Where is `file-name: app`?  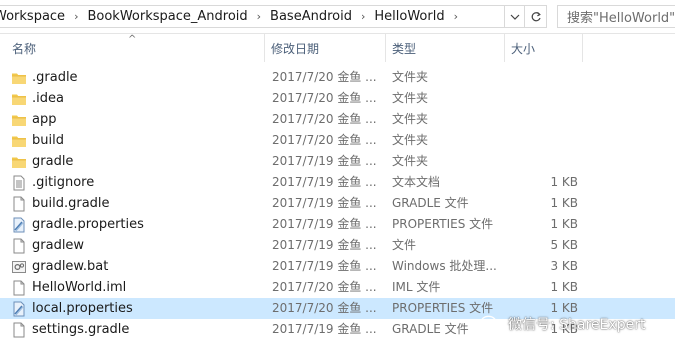 file-name: app is located at coordinates (44, 119).